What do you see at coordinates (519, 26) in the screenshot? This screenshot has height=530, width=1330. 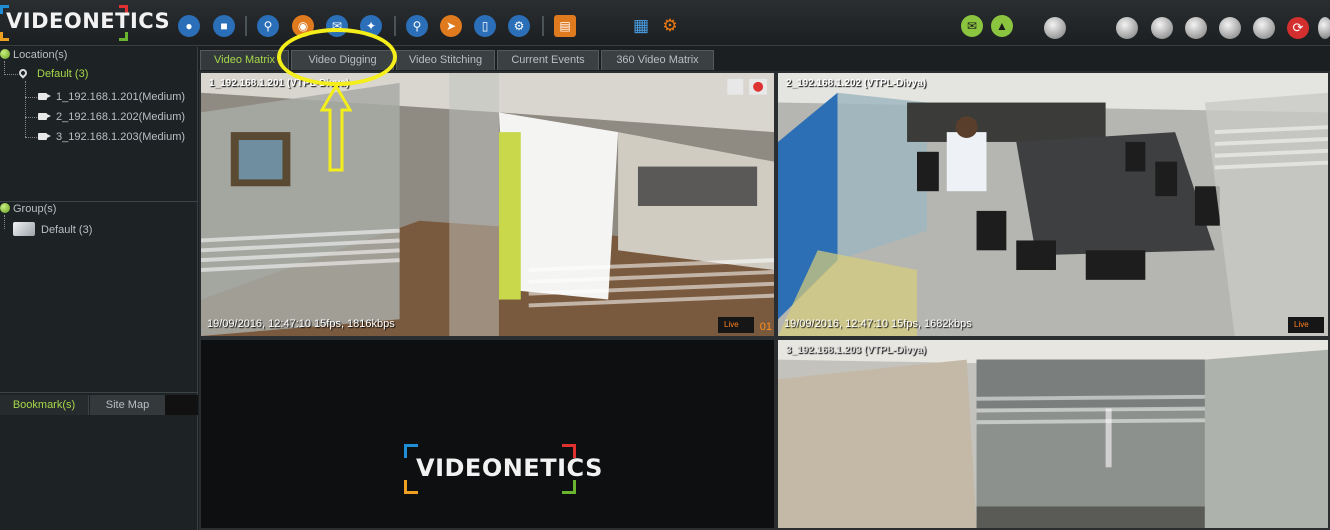 I see `settings-group-icon: ⚙` at bounding box center [519, 26].